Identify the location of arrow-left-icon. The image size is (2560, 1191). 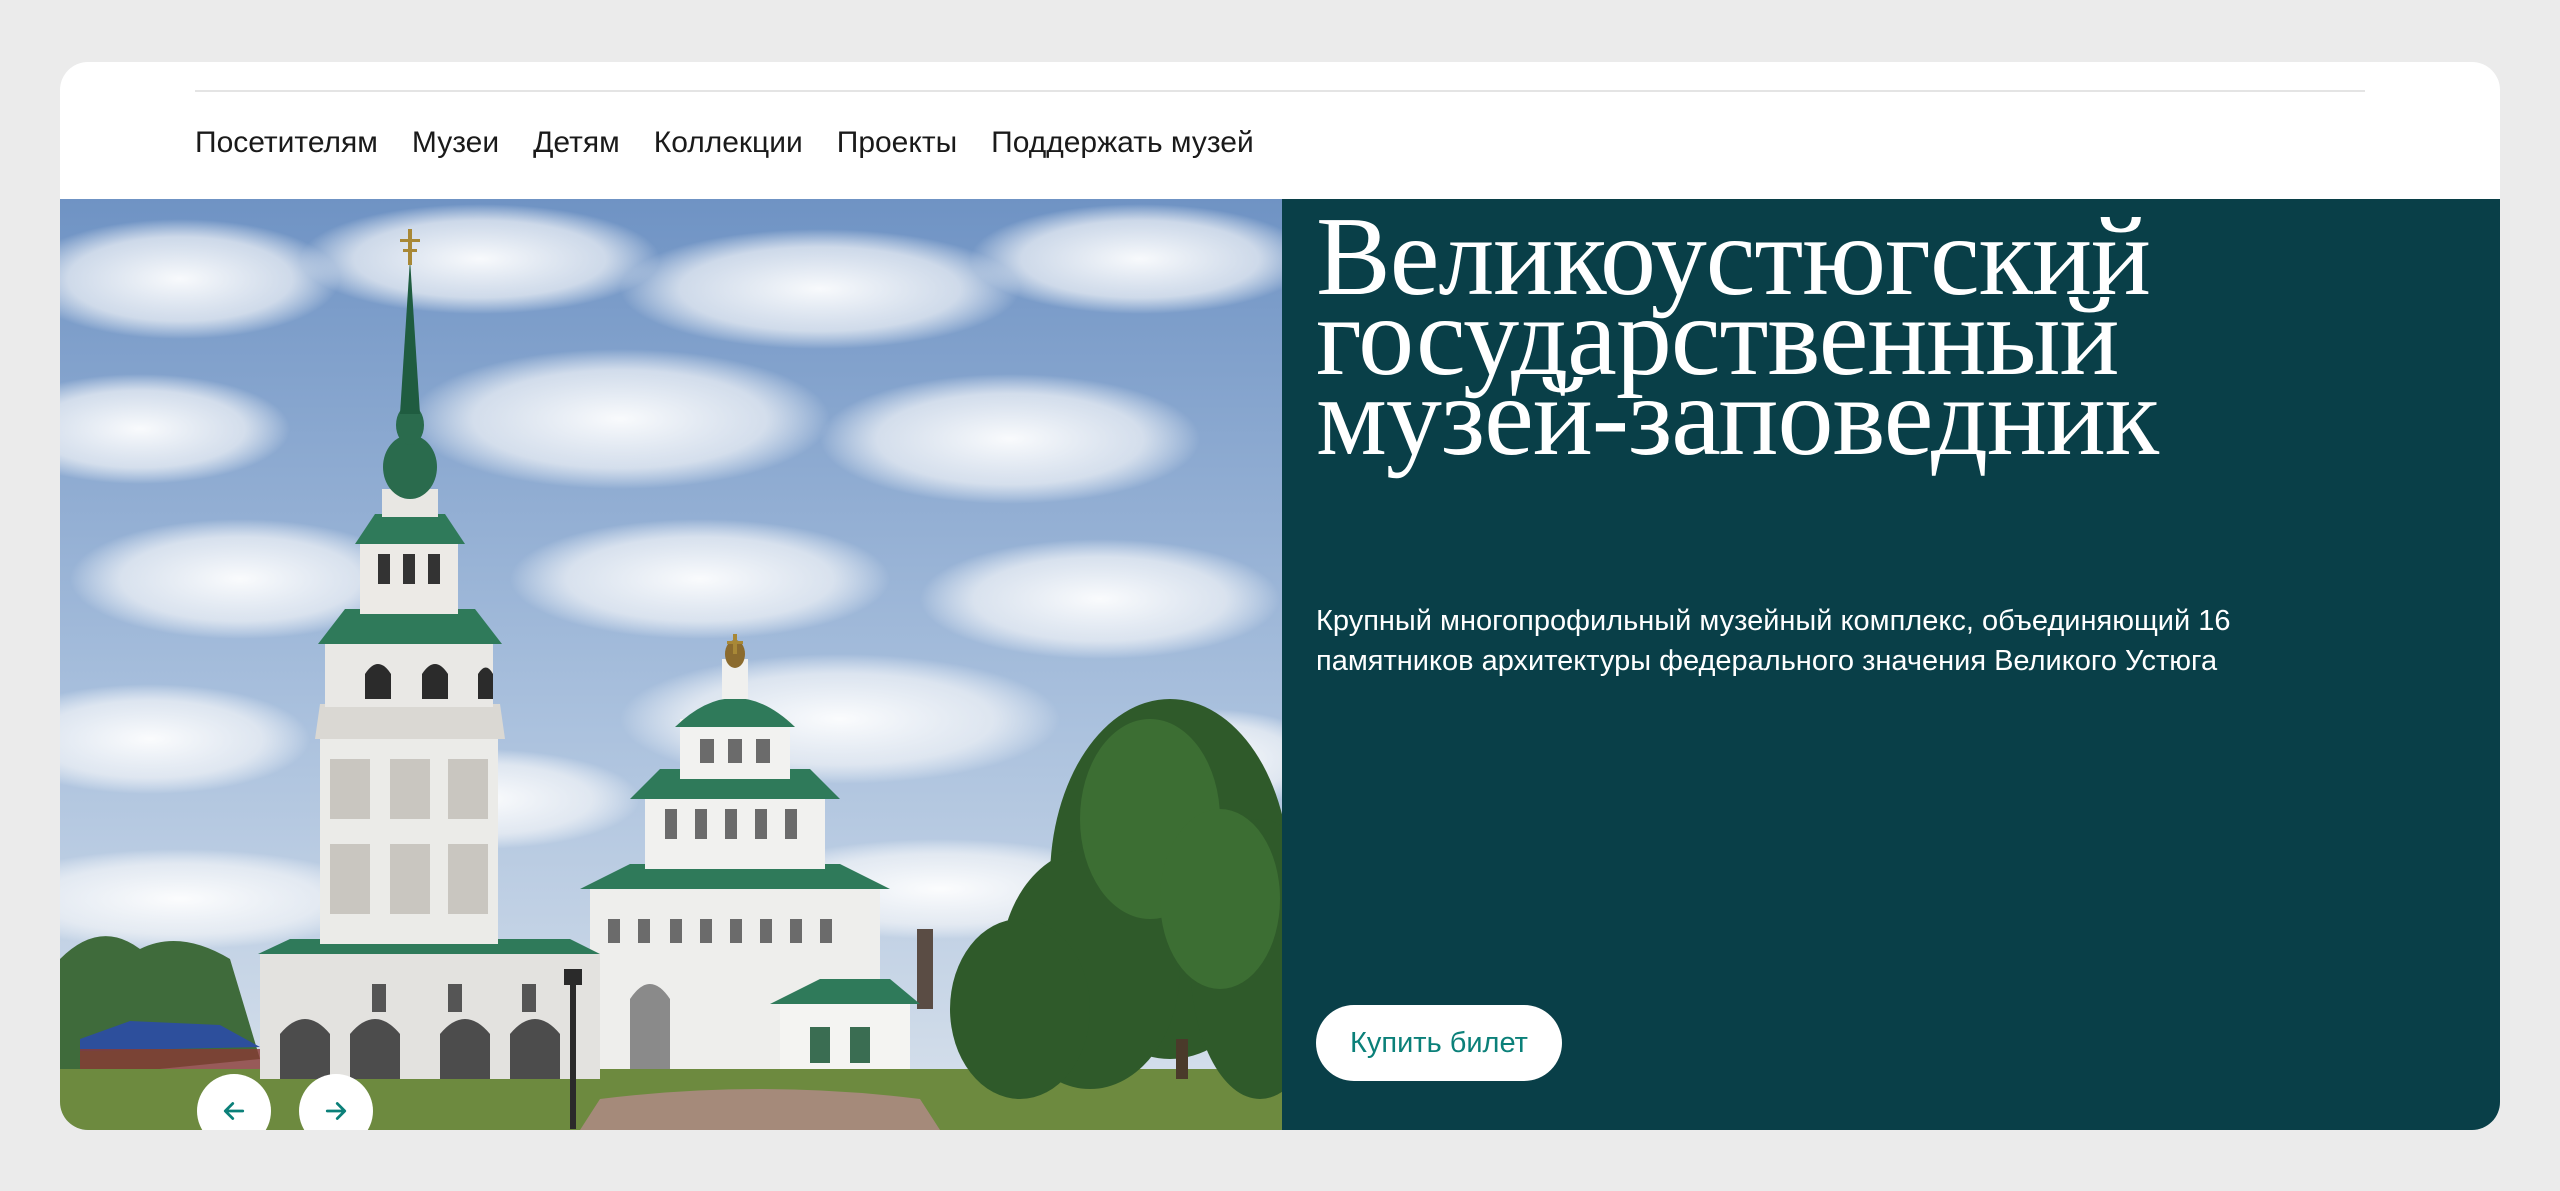
(234, 1111).